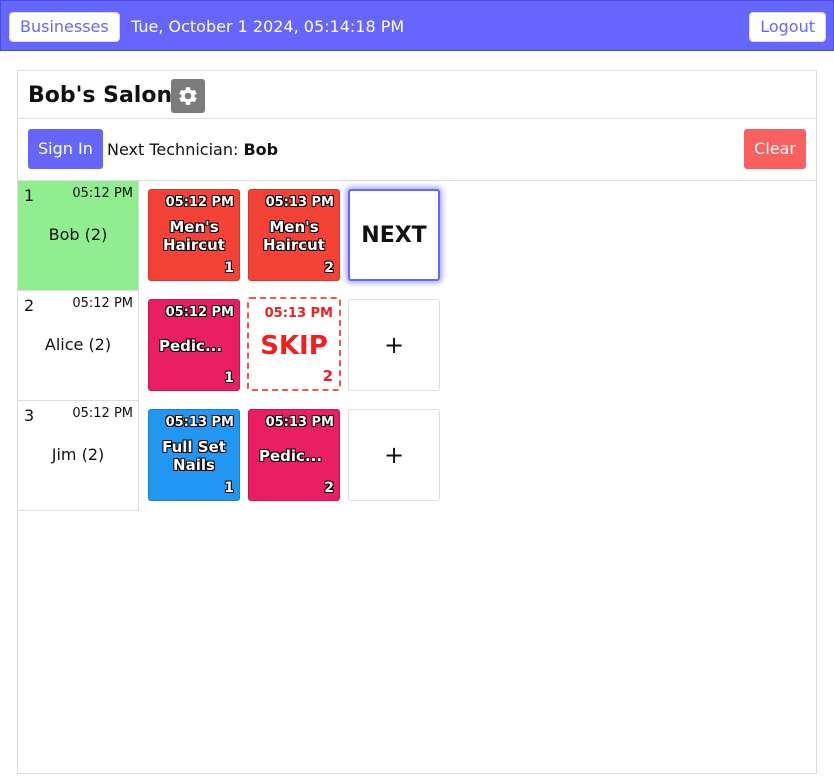  I want to click on clear-button: Clear, so click(775, 149).